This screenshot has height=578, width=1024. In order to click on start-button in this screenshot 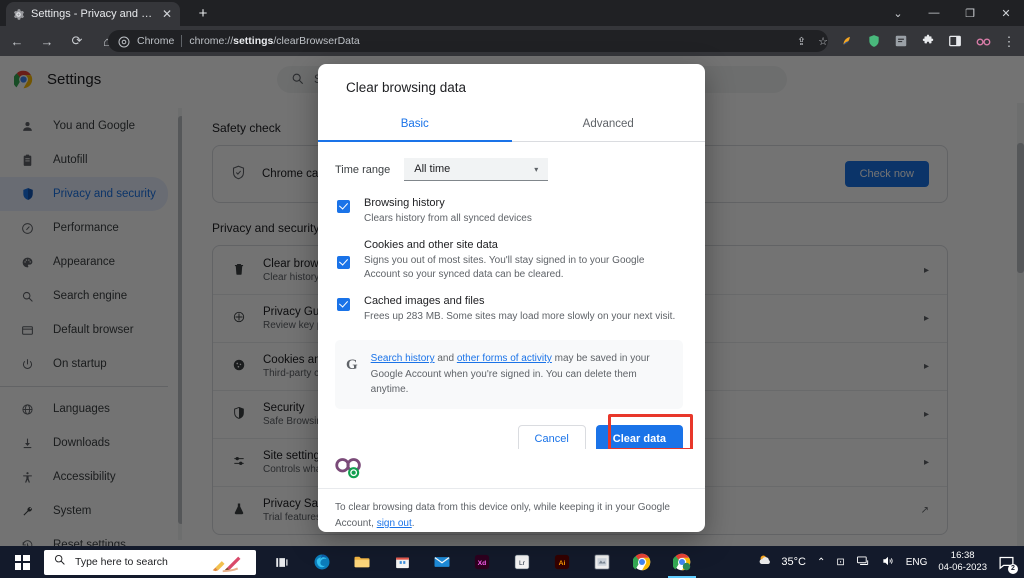, I will do `click(22, 562)`.